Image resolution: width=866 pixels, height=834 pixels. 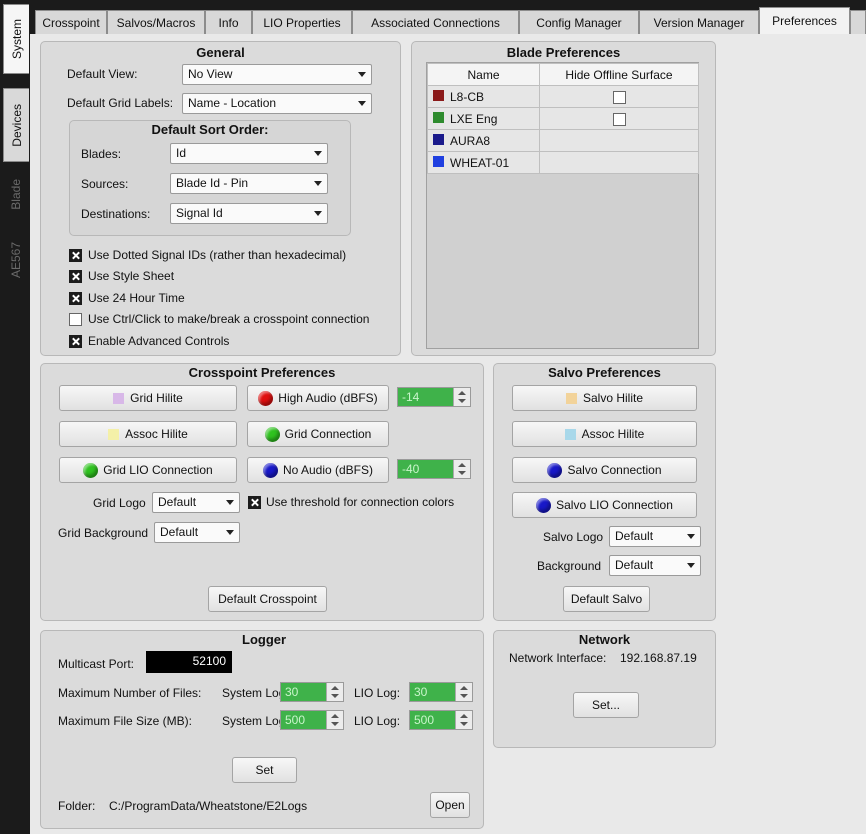 I want to click on col-name-header: Name, so click(x=483, y=74).